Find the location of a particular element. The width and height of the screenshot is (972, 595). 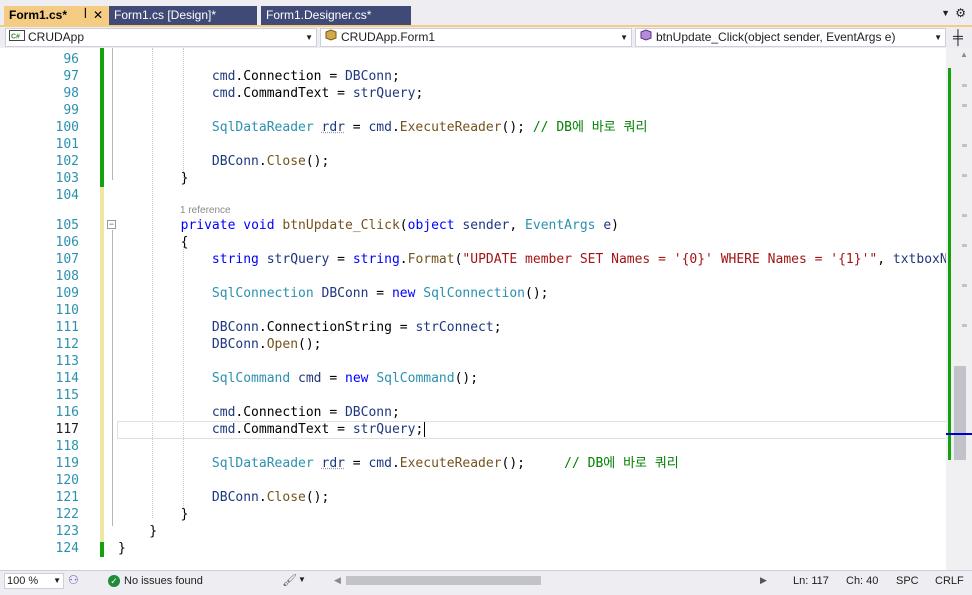

issues-indicator: ✓ No issues found is located at coordinates (155, 581).